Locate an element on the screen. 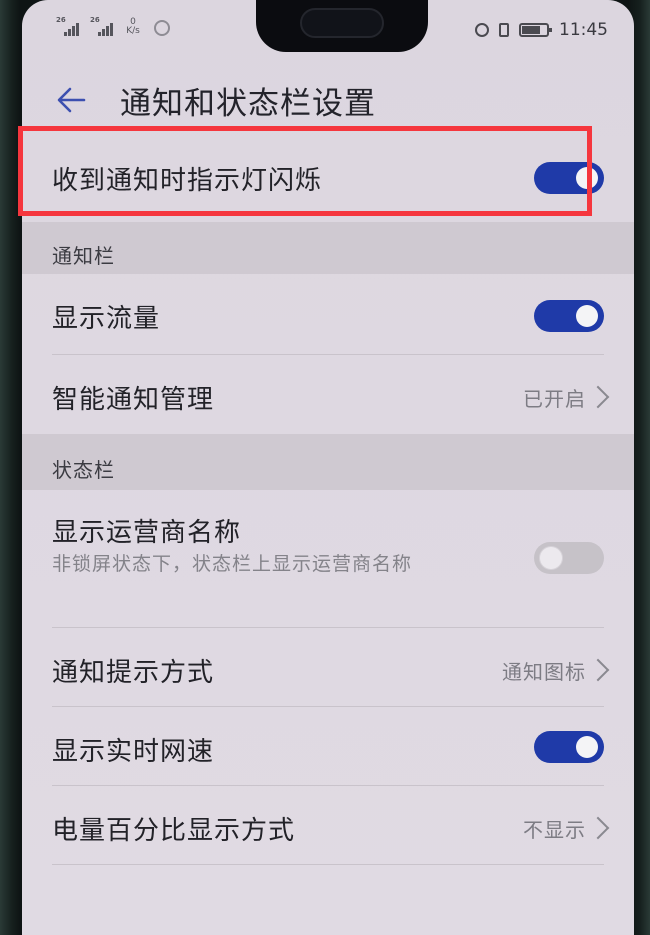 This screenshot has width=650, height=935. setting-row-show-traffic: 显示流量 is located at coordinates (328, 314).